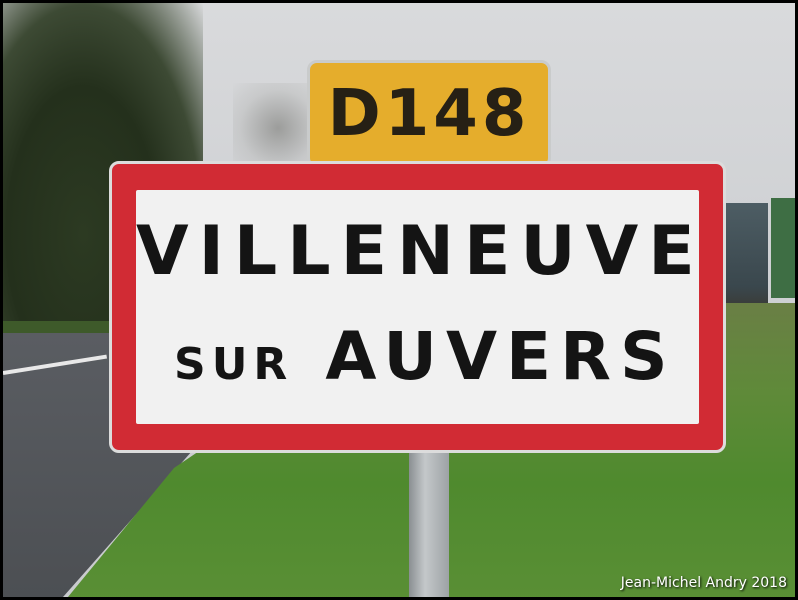 This screenshot has width=798, height=600. Describe the element at coordinates (429, 520) in the screenshot. I see `sign-post` at that location.